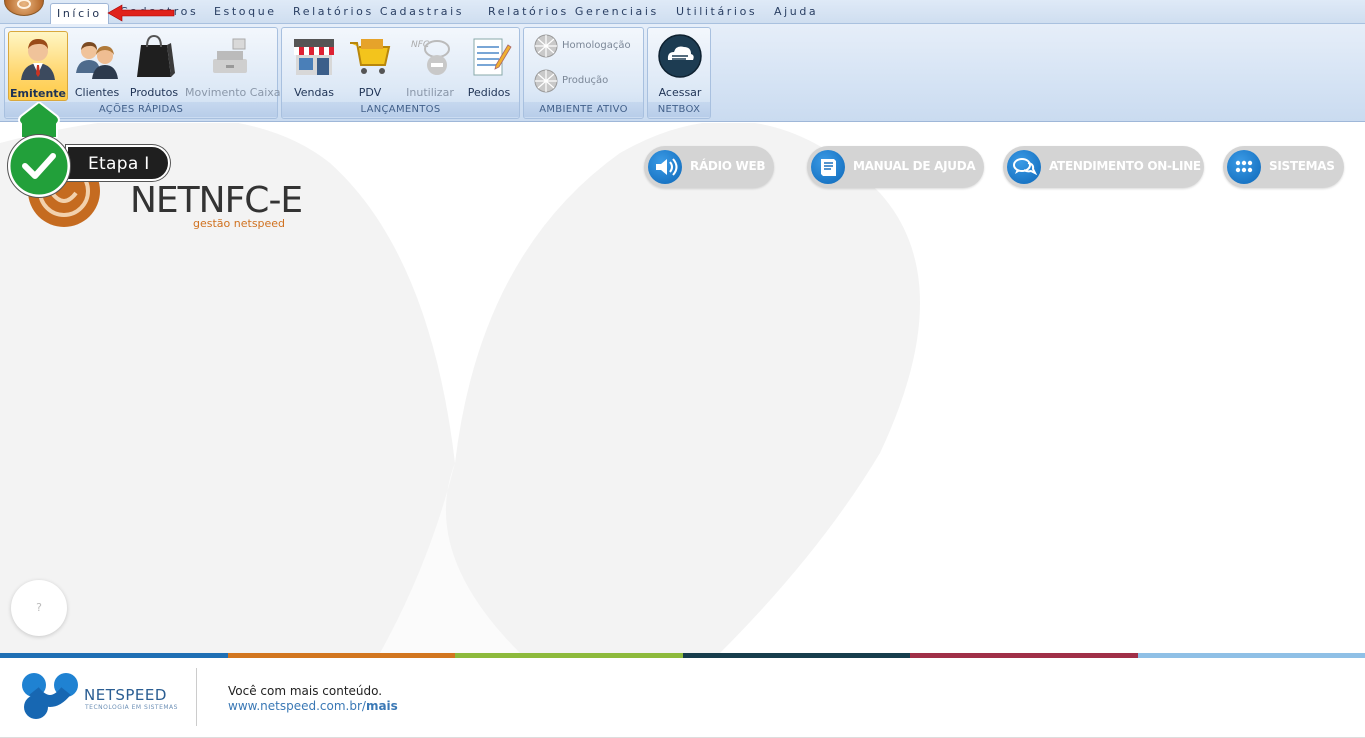  Describe the element at coordinates (245, 11) in the screenshot. I see `tab-estoque: Estoque` at that location.